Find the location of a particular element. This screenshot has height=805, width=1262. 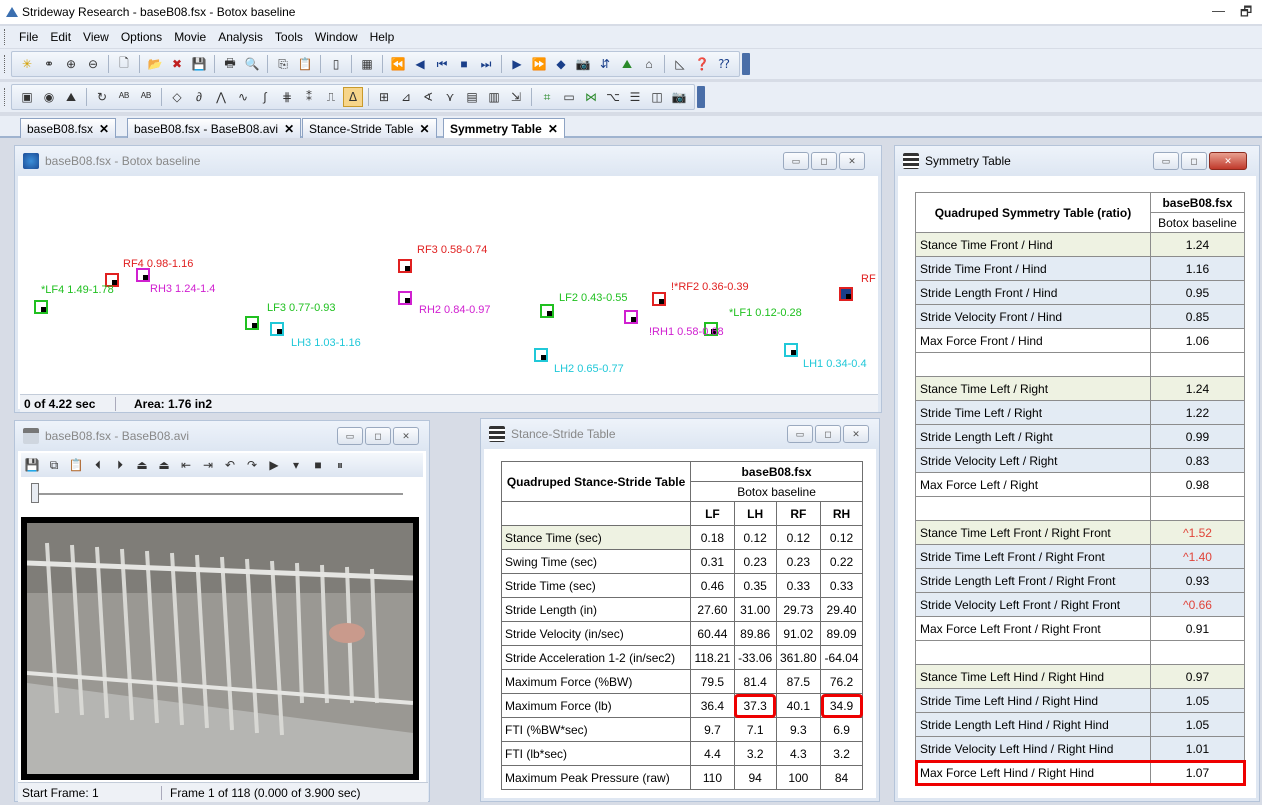

skip-start-icon: ⏮ is located at coordinates (442, 64).